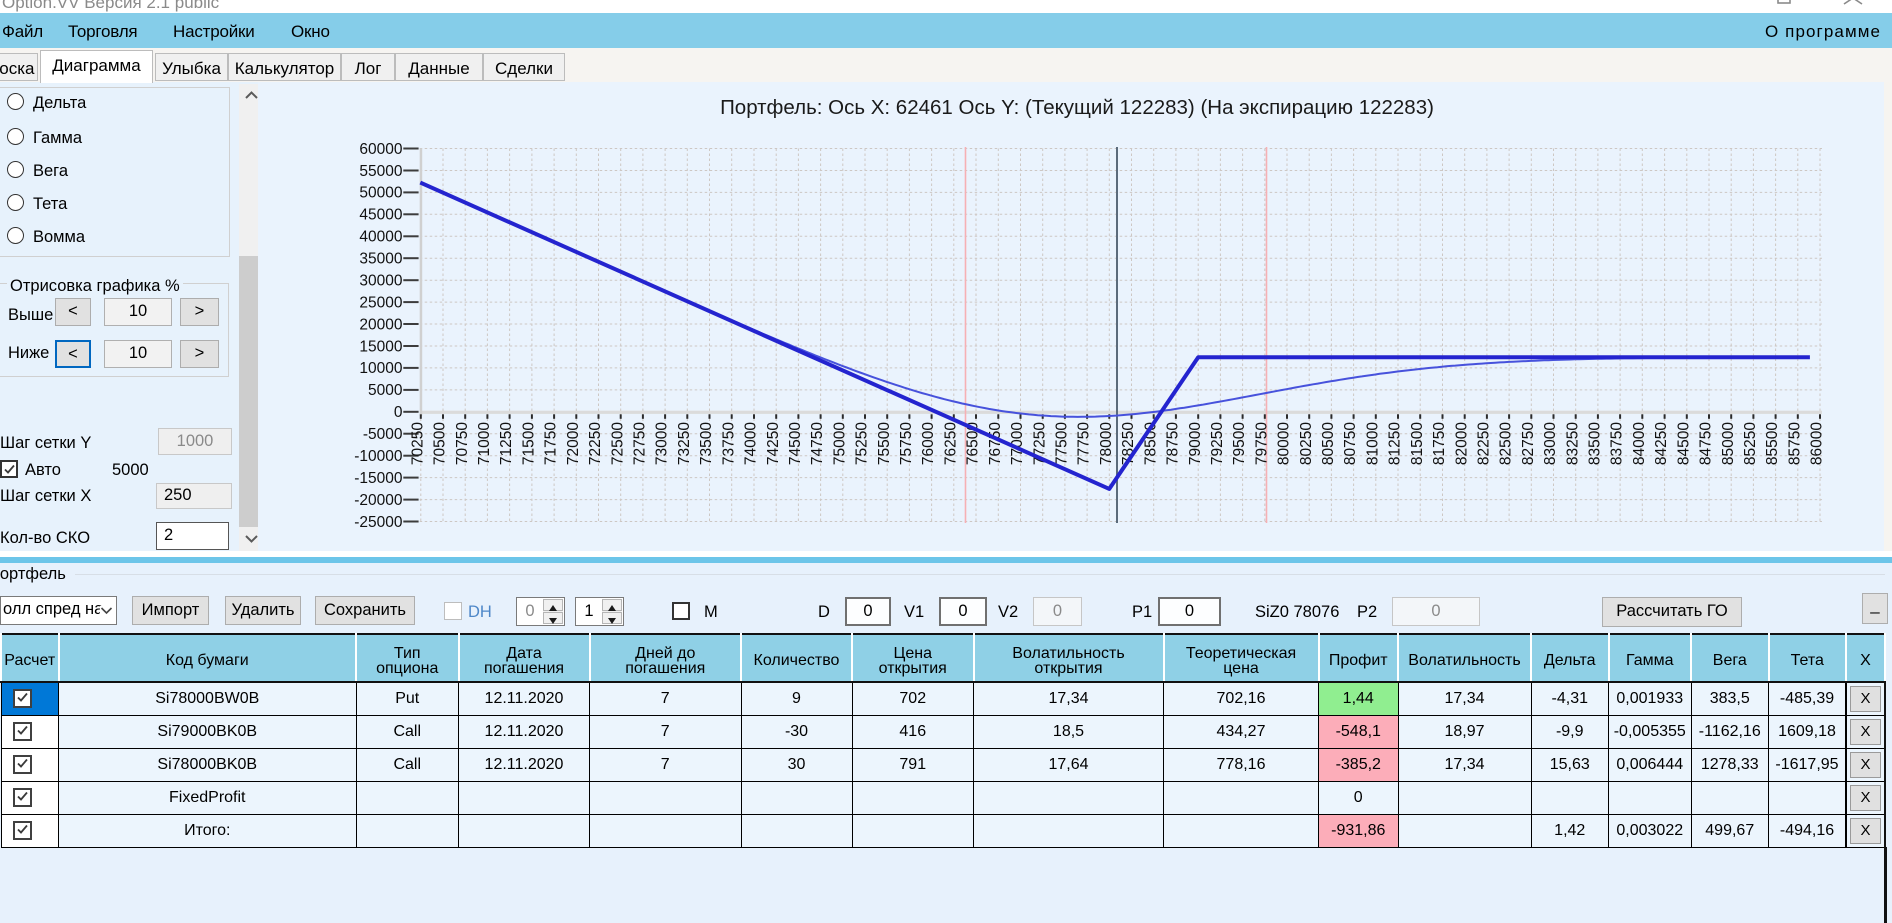 The image size is (1892, 923). What do you see at coordinates (1395, 443) in the screenshot?
I see `svg-text: 81250` at bounding box center [1395, 443].